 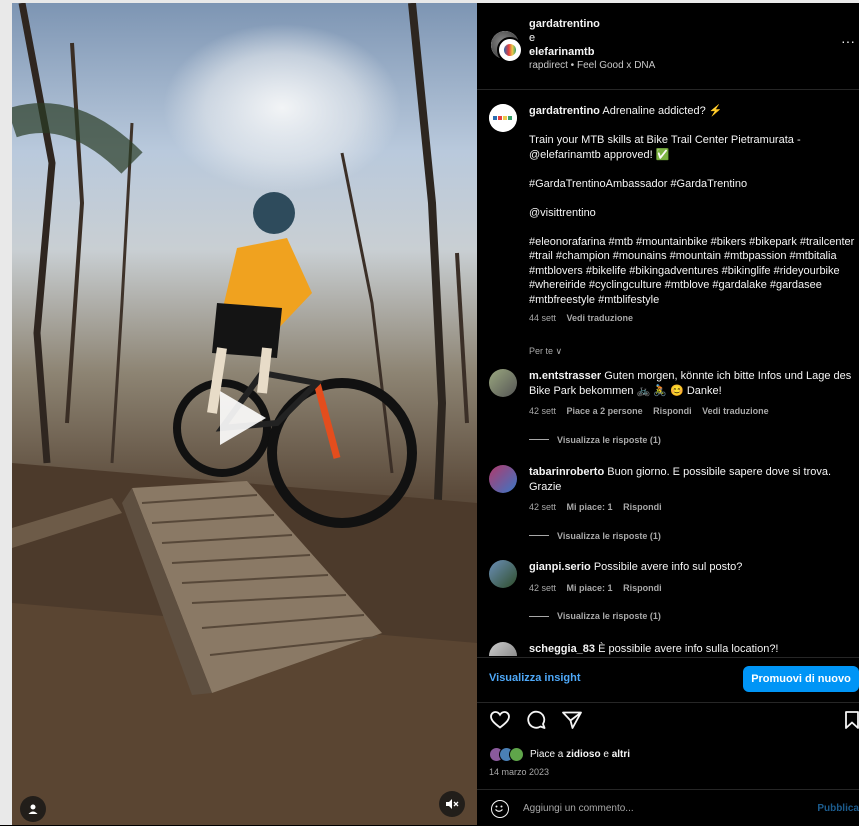 I want to click on liker-avatars, so click(x=506, y=754).